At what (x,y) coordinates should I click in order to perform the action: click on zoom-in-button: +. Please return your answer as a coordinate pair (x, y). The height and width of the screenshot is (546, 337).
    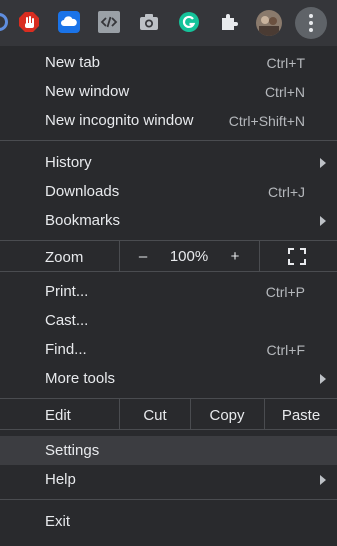
    Looking at the image, I should click on (235, 256).